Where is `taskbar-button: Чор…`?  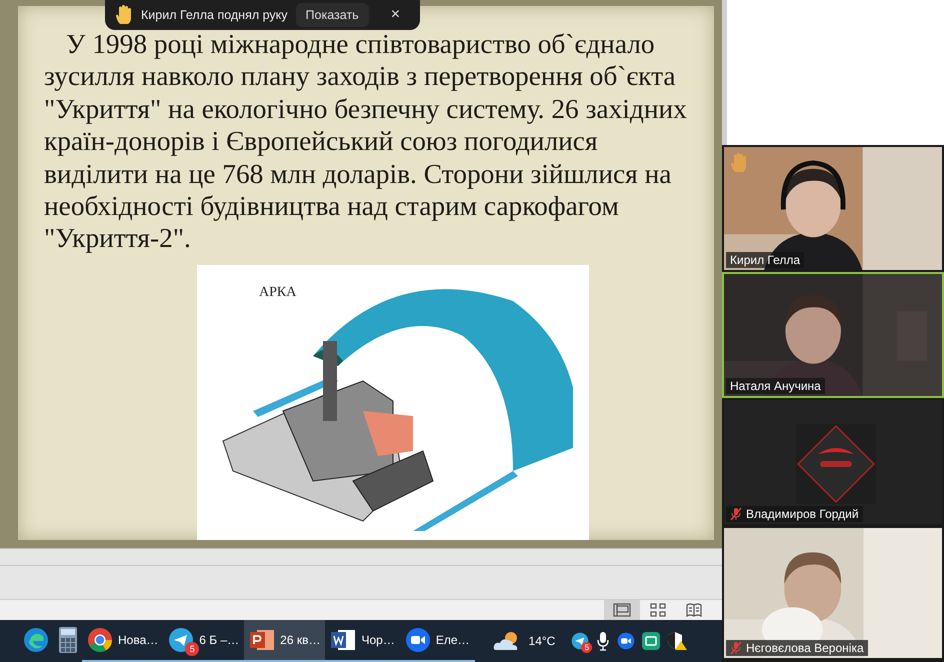
taskbar-button: Чор… is located at coordinates (362, 641).